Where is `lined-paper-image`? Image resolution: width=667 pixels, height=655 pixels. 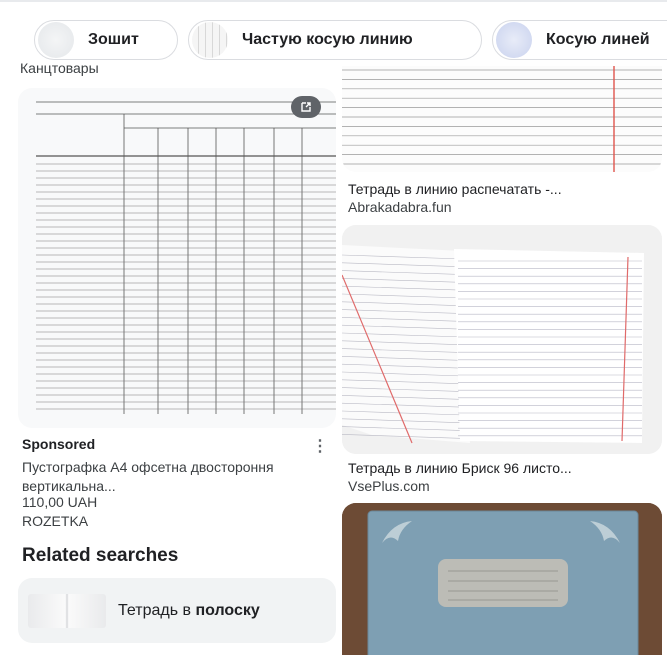 lined-paper-image is located at coordinates (502, 119).